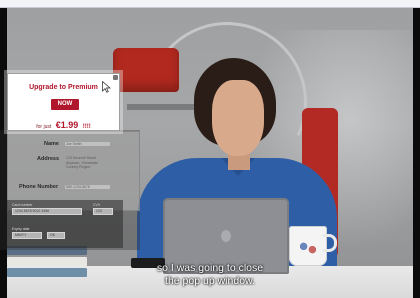  I want to click on subtitle-line-2: the pop up window., so click(210, 281).